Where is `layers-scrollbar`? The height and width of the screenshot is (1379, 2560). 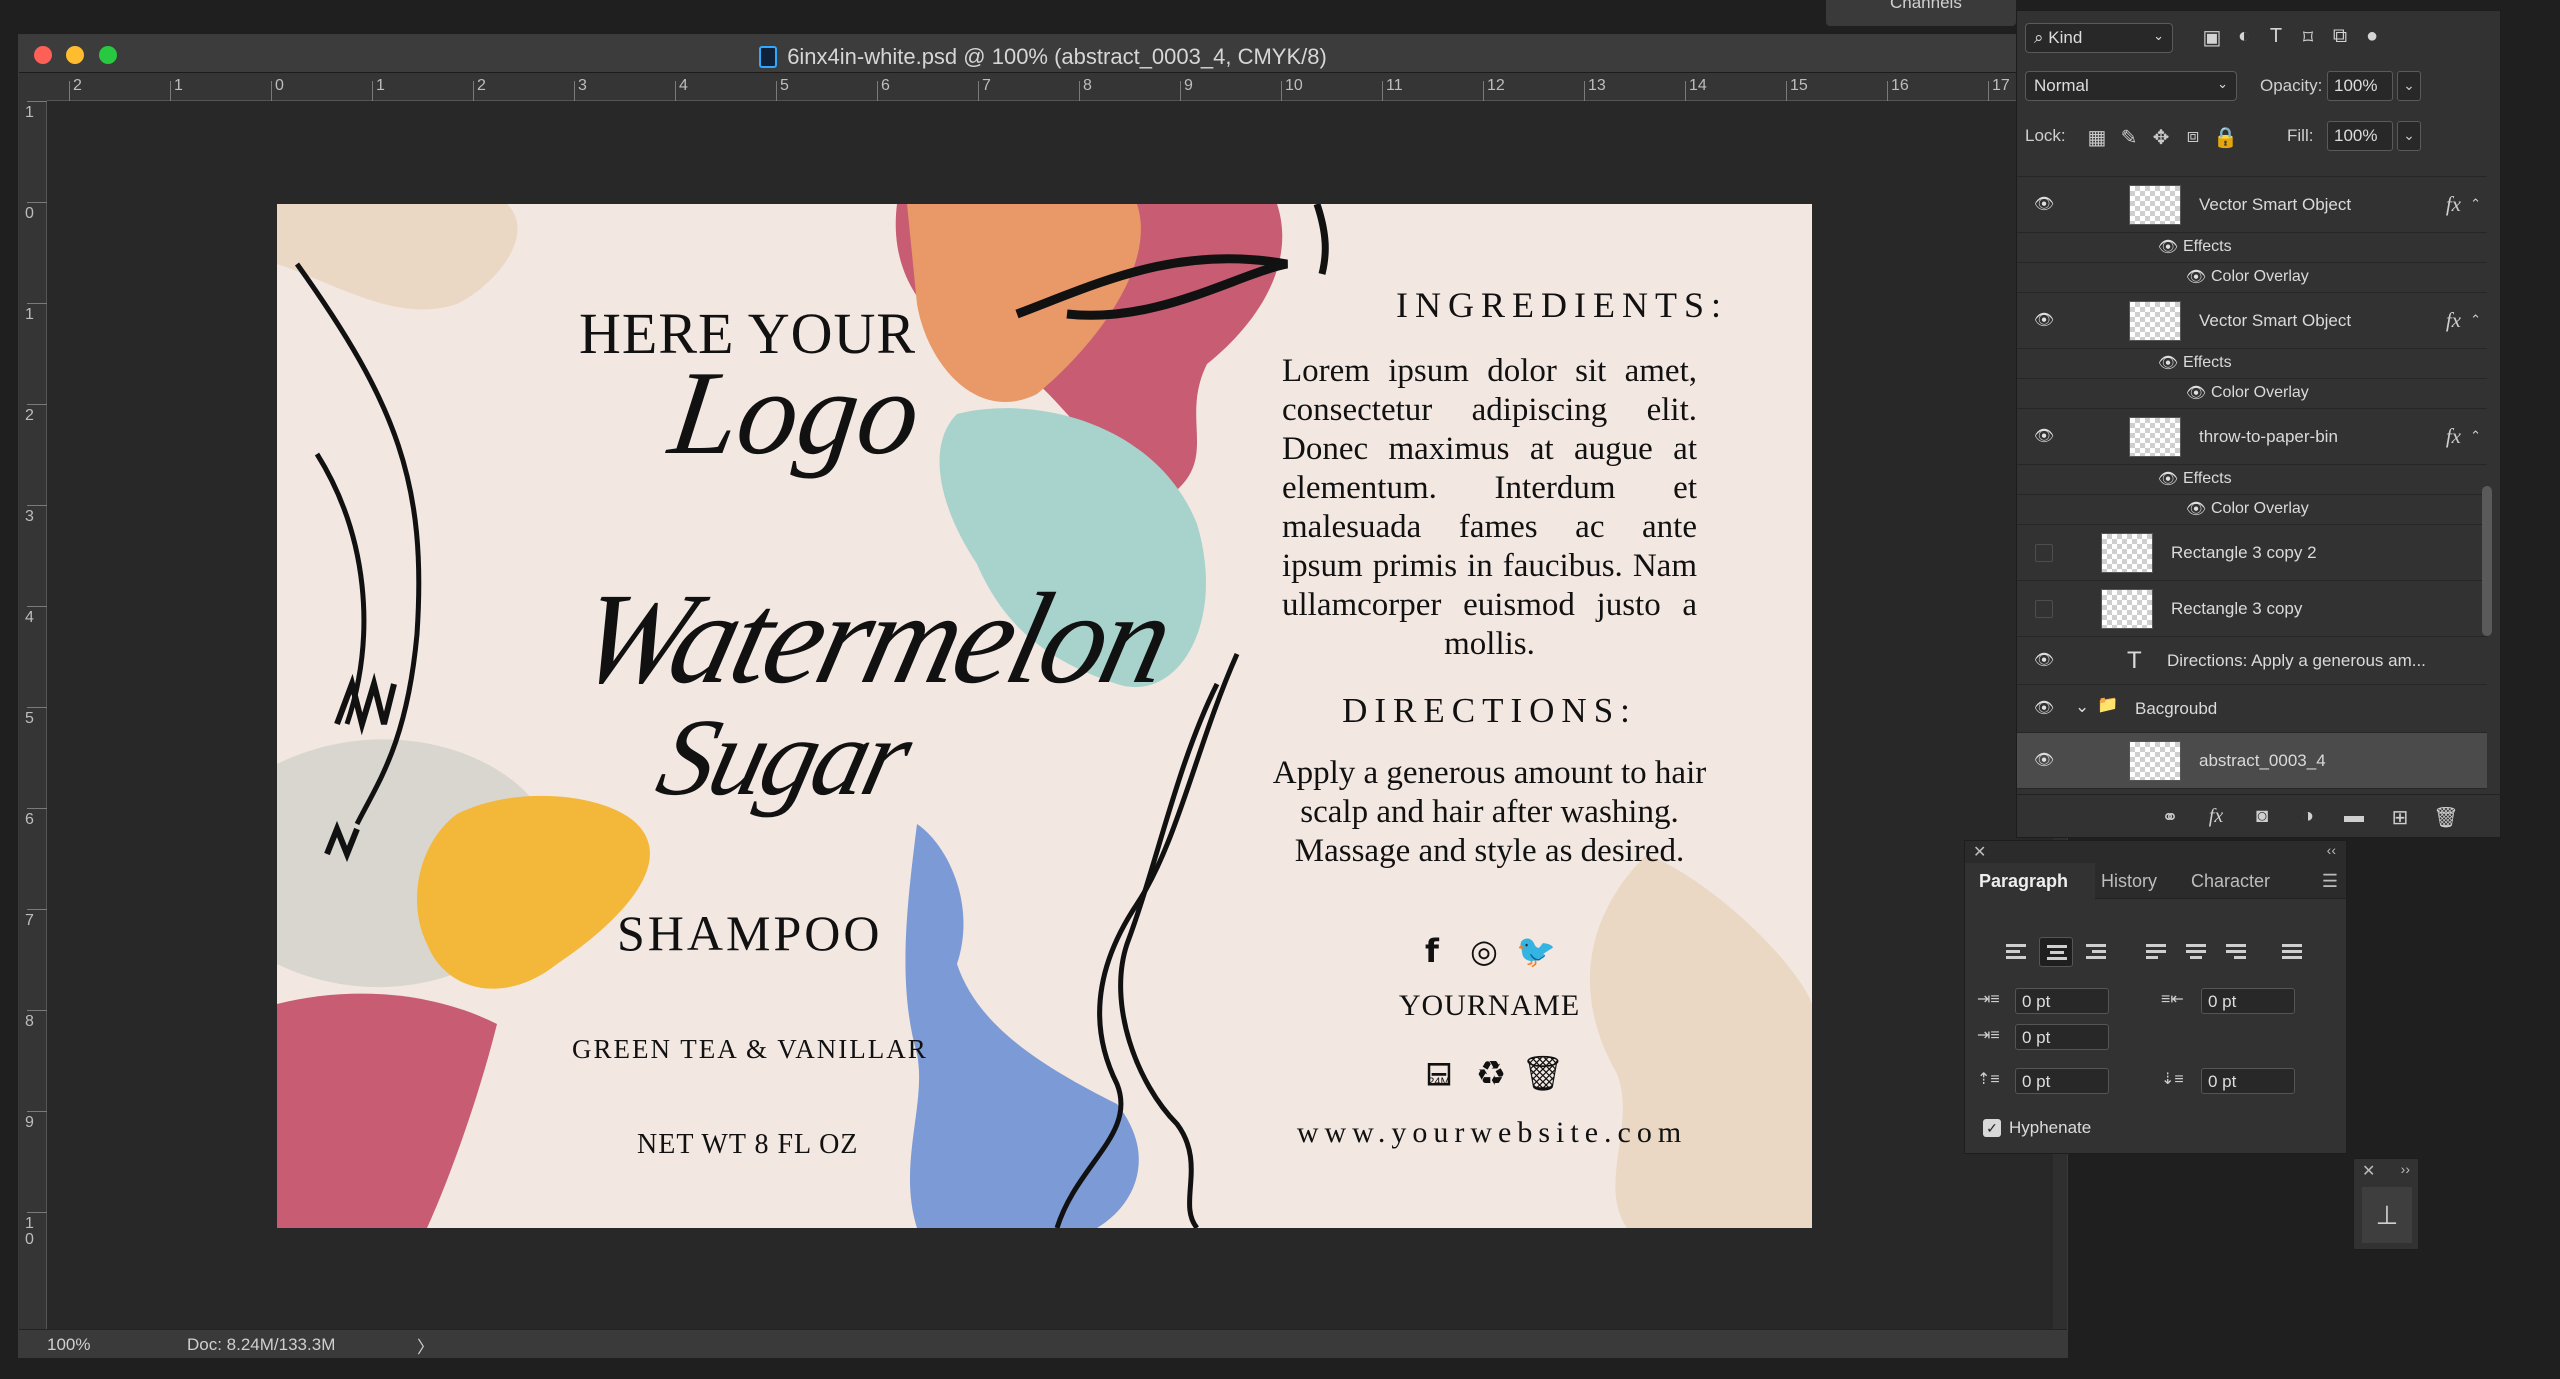 layers-scrollbar is located at coordinates (2487, 561).